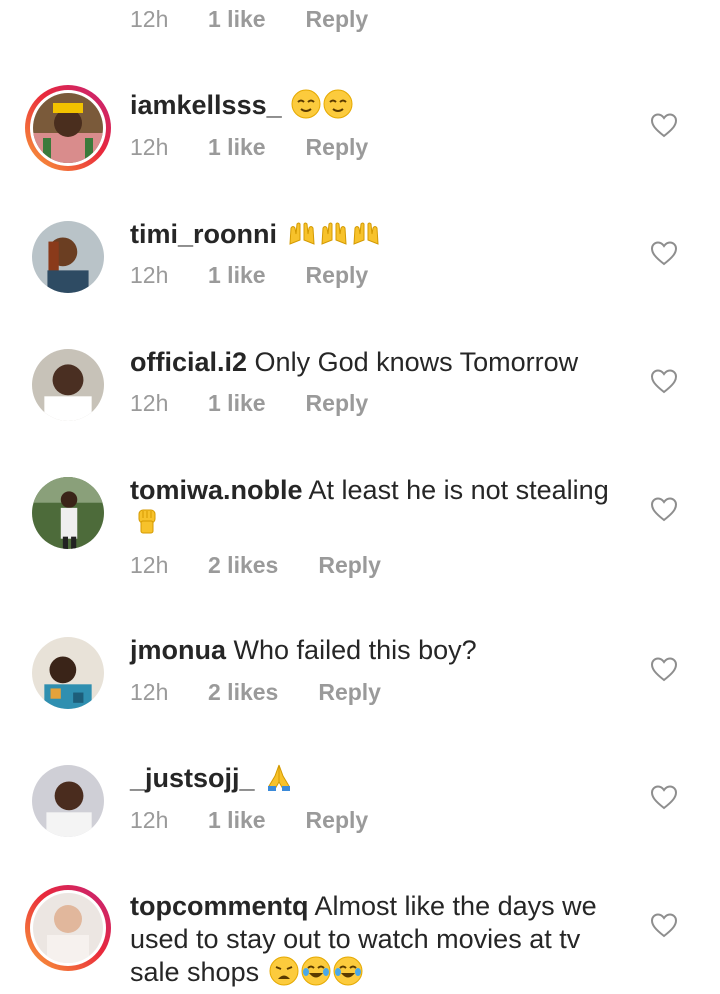  Describe the element at coordinates (380, 780) in the screenshot. I see `comment-body: _justsojj_` at that location.